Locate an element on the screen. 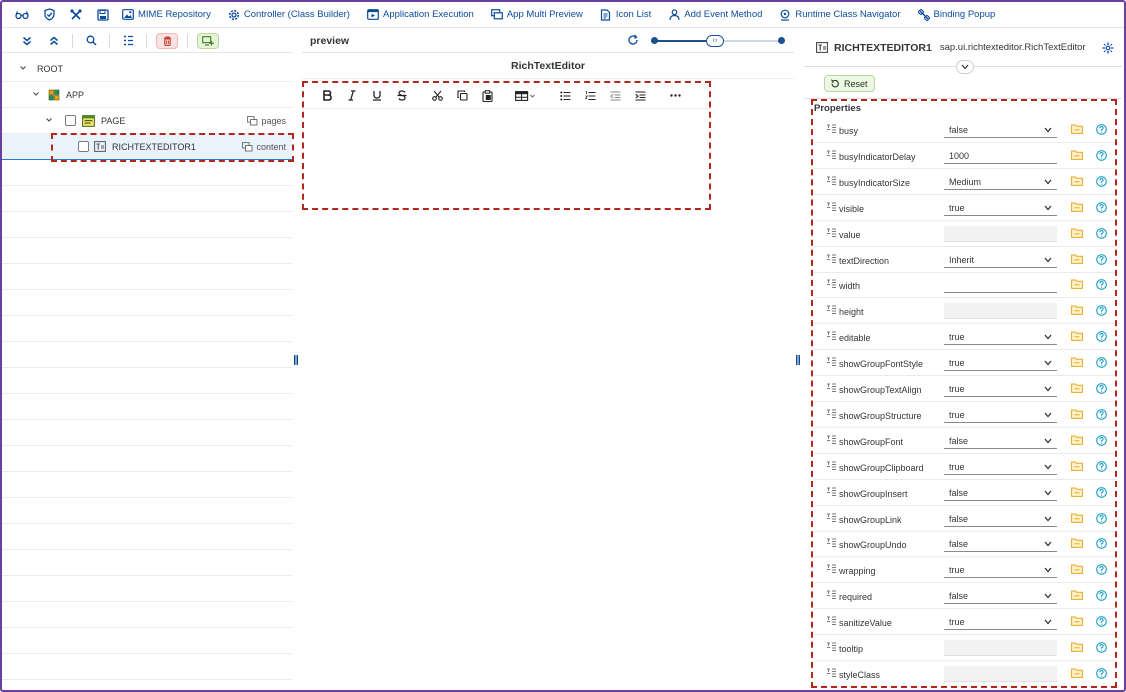 This screenshot has width=1126, height=692. tree-node-richtexteditor1: RICHTEXTEDITOR1 content is located at coordinates (147, 147).